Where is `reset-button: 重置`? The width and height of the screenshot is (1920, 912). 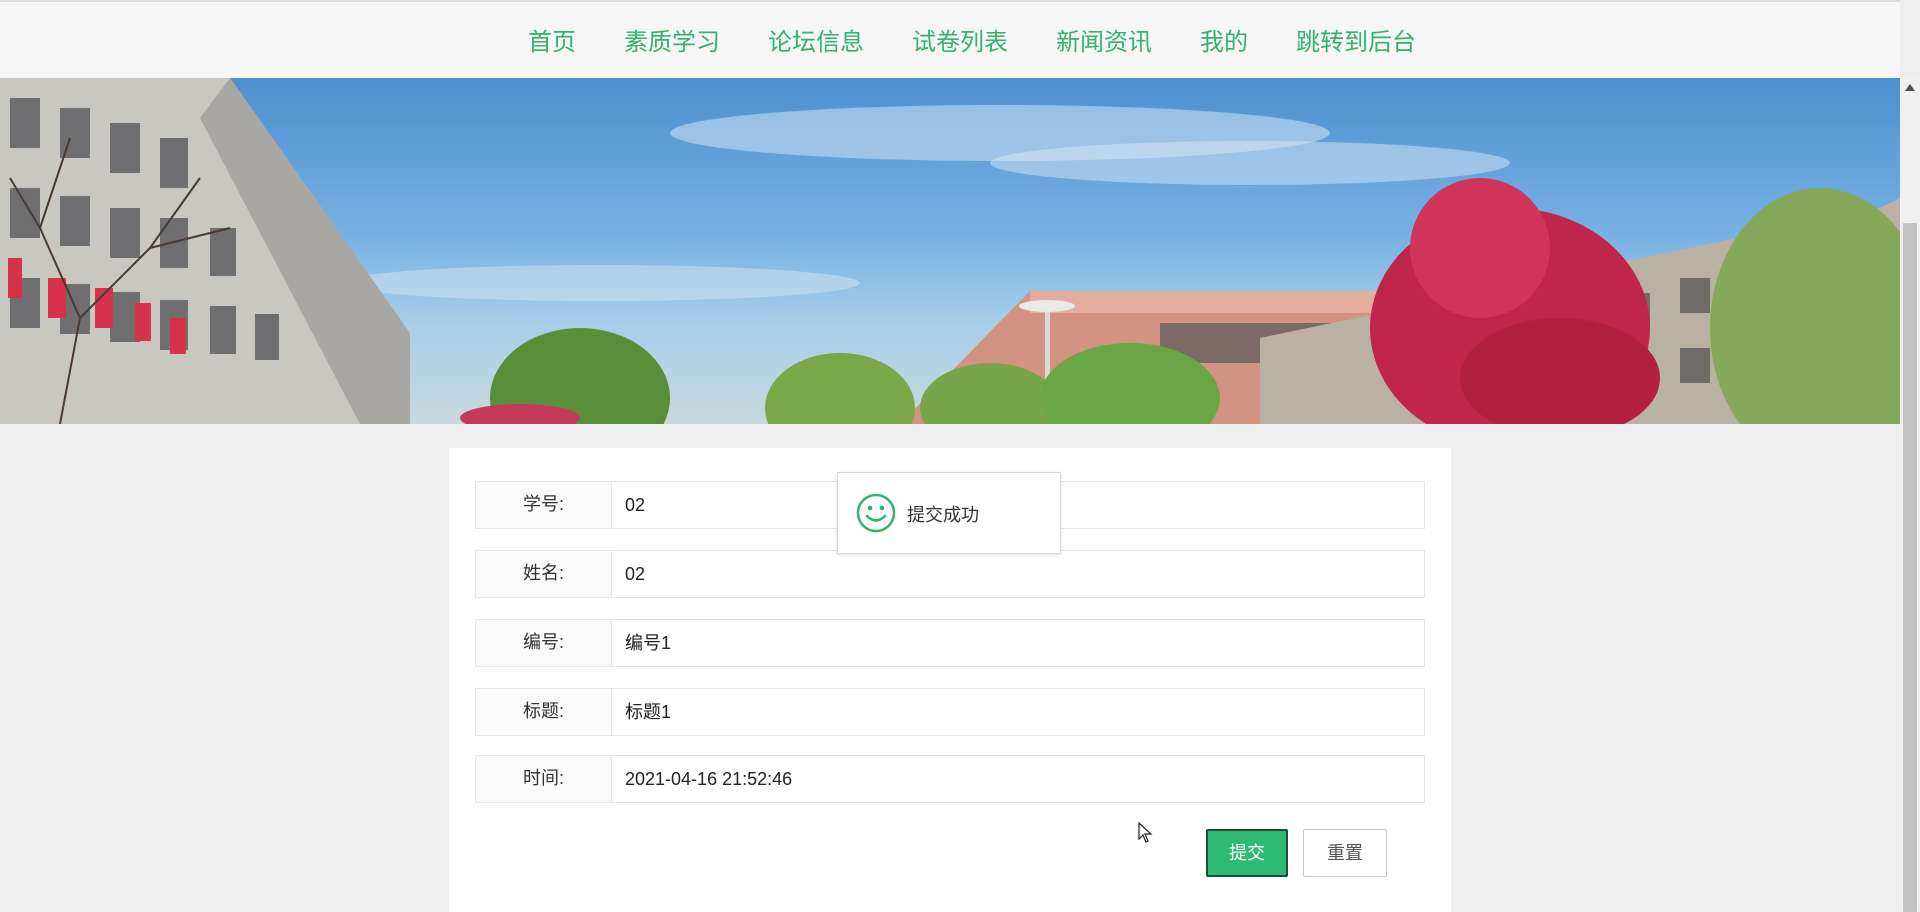 reset-button: 重置 is located at coordinates (1345, 853).